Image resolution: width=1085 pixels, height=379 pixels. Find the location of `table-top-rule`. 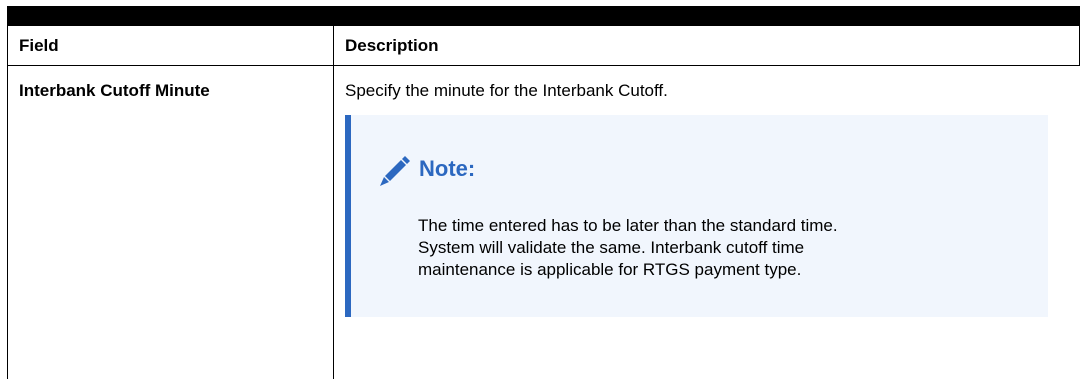

table-top-rule is located at coordinates (543, 16).